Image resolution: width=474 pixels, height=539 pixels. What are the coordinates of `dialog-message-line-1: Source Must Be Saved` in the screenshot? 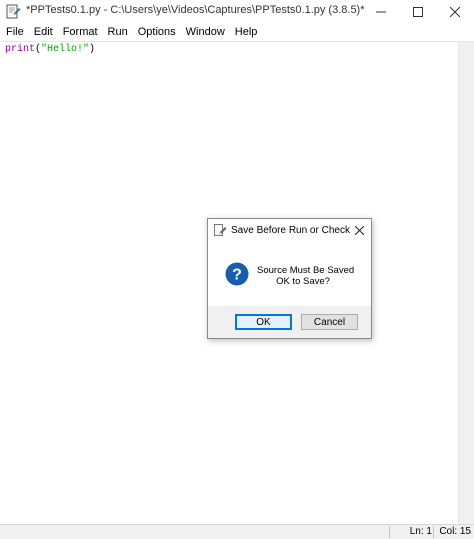 It's located at (306, 270).